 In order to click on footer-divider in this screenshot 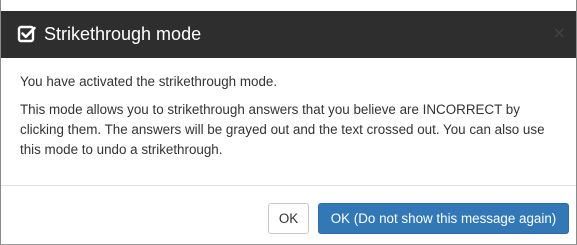, I will do `click(288, 185)`.